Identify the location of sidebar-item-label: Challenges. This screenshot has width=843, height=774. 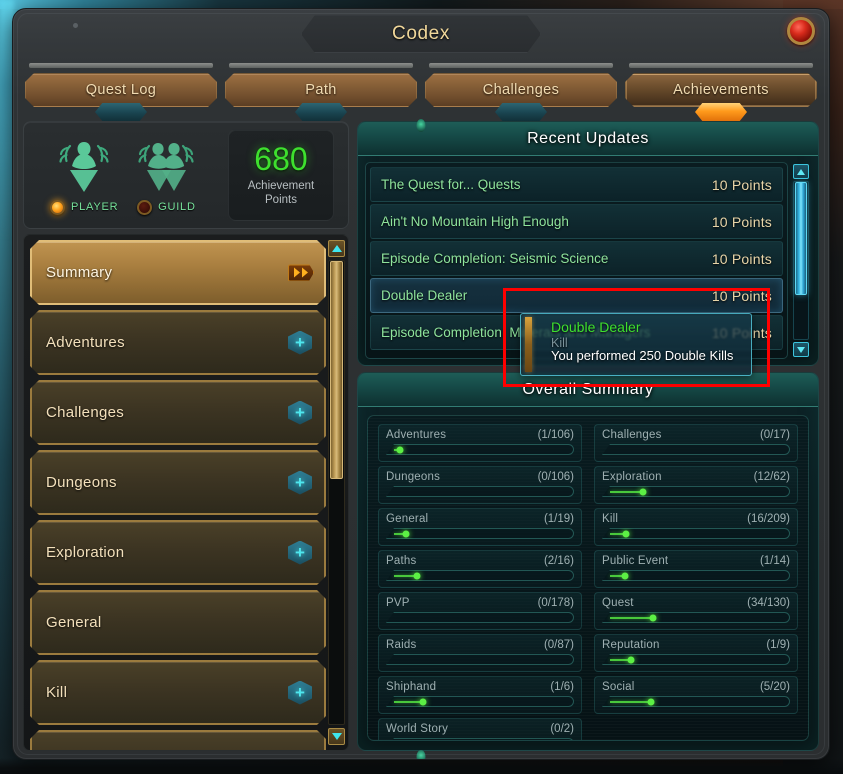
(85, 412).